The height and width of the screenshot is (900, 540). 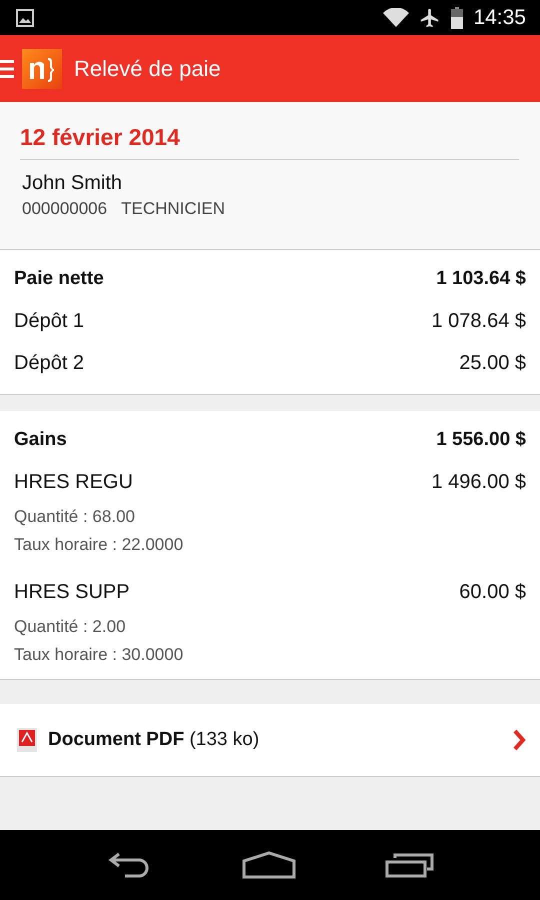 I want to click on deposit-label: Dépôt 2, so click(x=49, y=363).